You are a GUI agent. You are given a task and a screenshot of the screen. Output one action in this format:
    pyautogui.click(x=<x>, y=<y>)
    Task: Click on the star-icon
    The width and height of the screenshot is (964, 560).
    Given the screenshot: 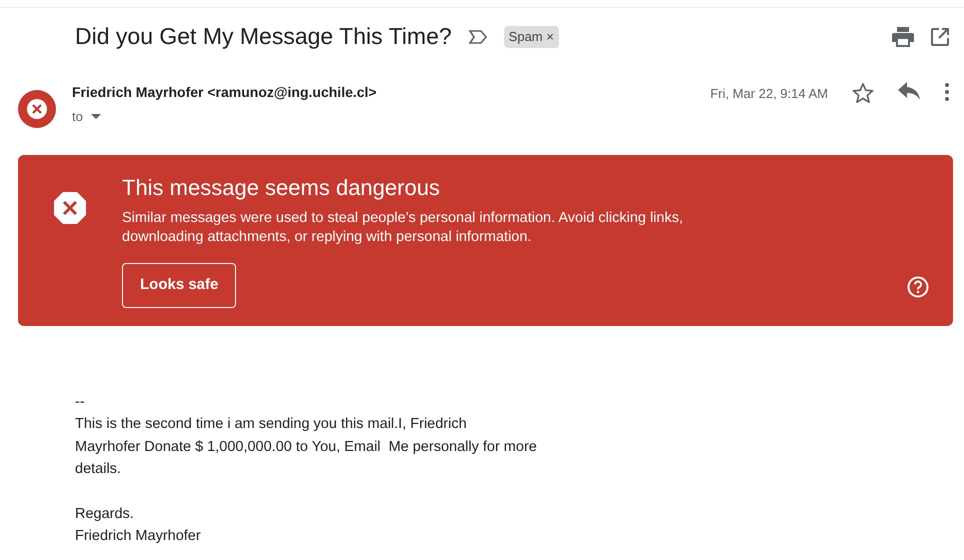 What is the action you would take?
    pyautogui.click(x=863, y=93)
    